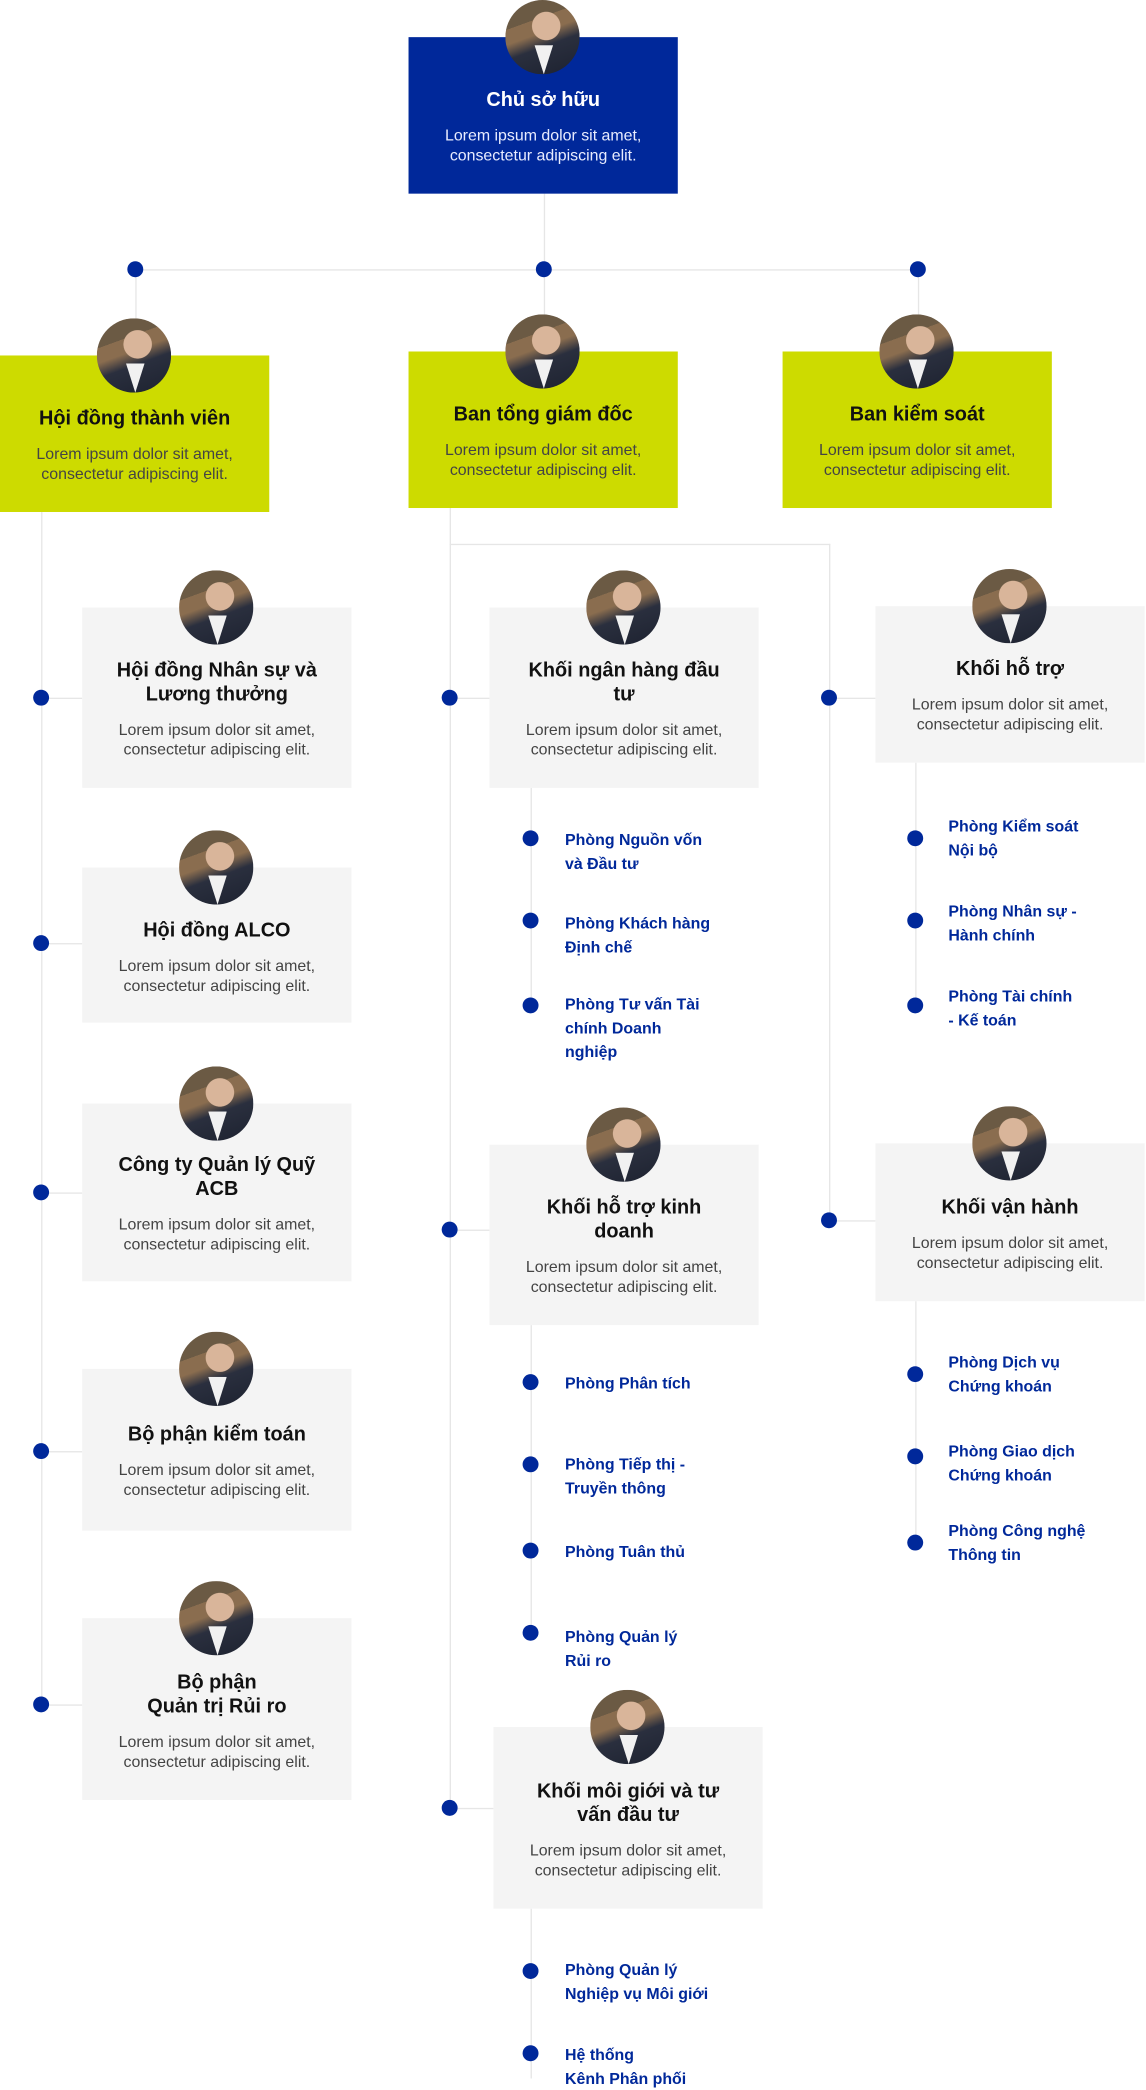  Describe the element at coordinates (217, 1177) in the screenshot. I see `card-title: Công ty Quản lý Quỹ ACB` at that location.